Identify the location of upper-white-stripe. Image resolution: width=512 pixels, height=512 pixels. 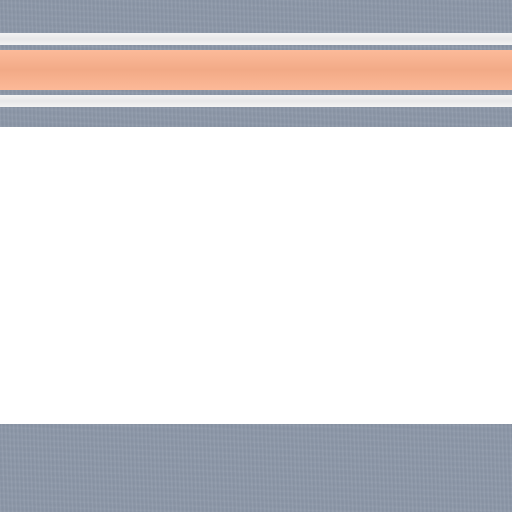
(256, 39).